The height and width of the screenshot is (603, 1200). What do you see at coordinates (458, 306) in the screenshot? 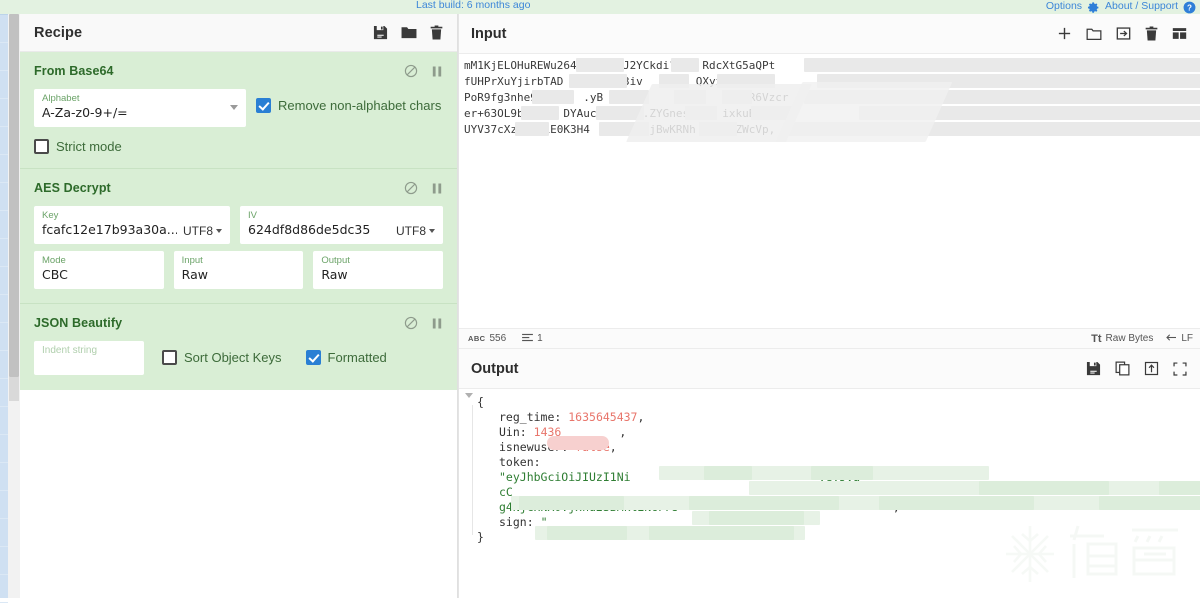
I see `pane-divider` at bounding box center [458, 306].